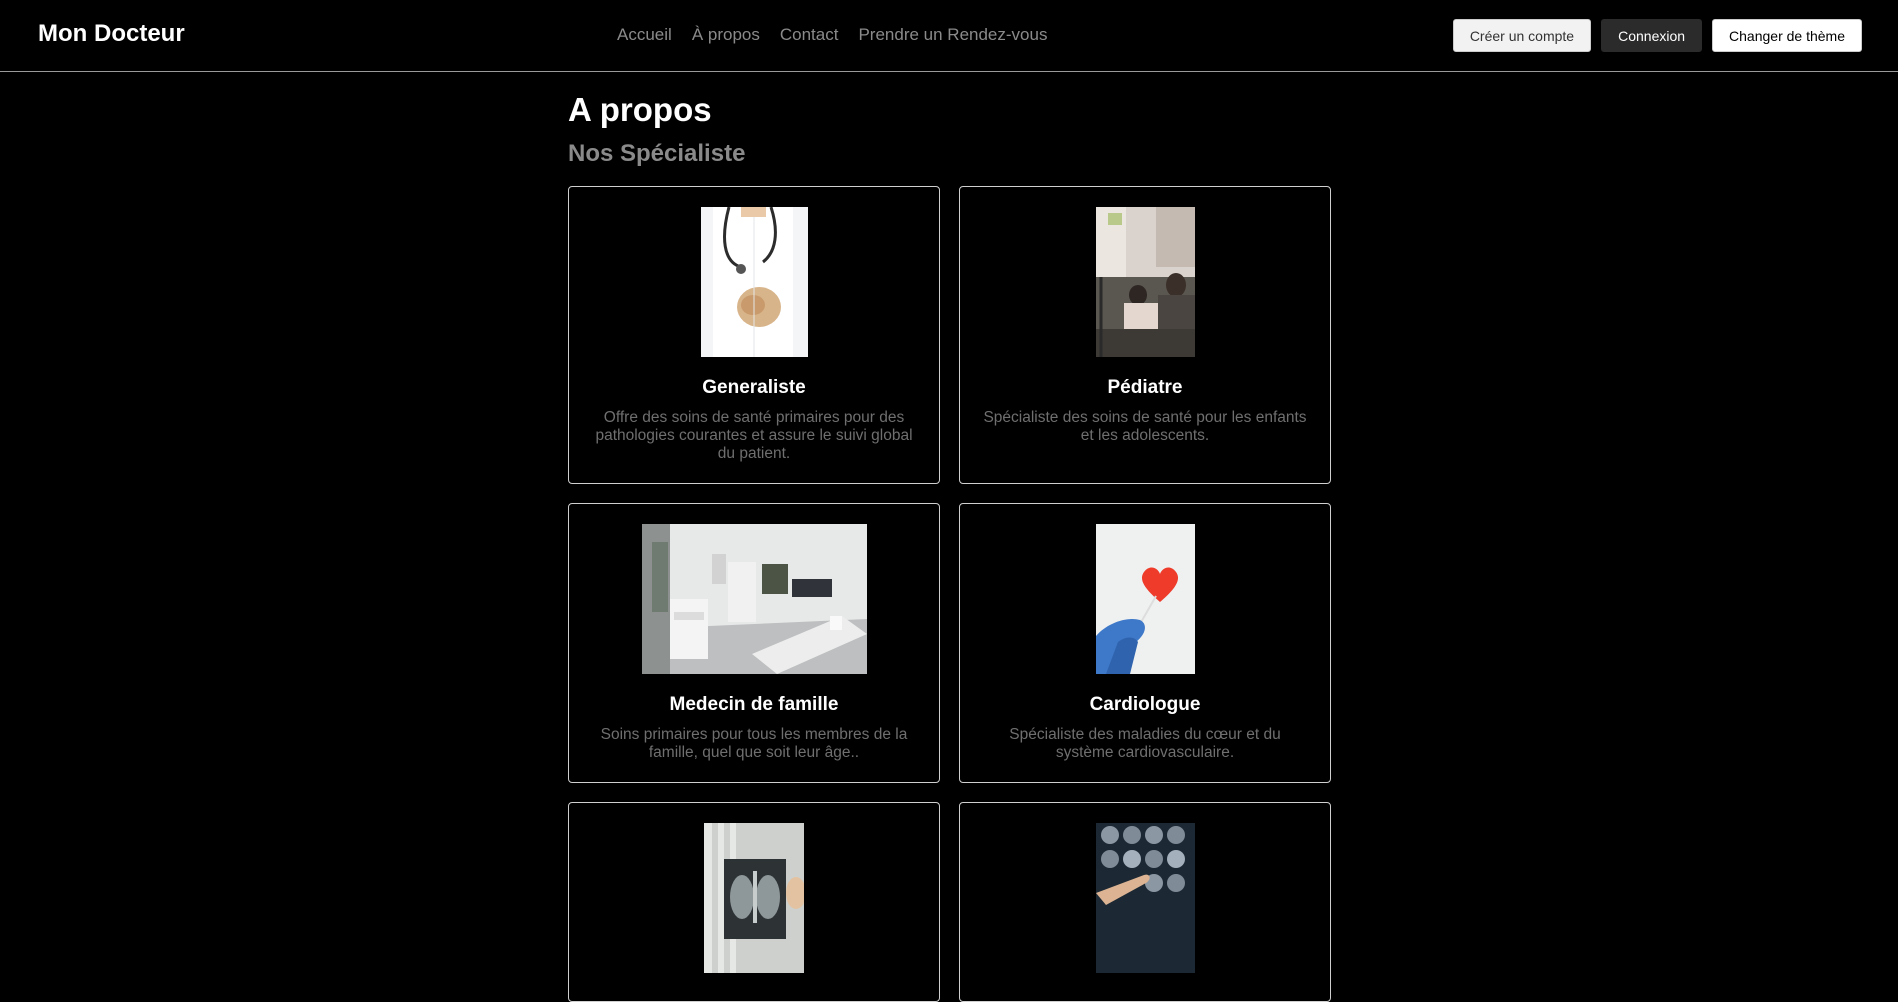 The image size is (1898, 1002). Describe the element at coordinates (1652, 35) in the screenshot. I see `login-button: Connexion` at that location.